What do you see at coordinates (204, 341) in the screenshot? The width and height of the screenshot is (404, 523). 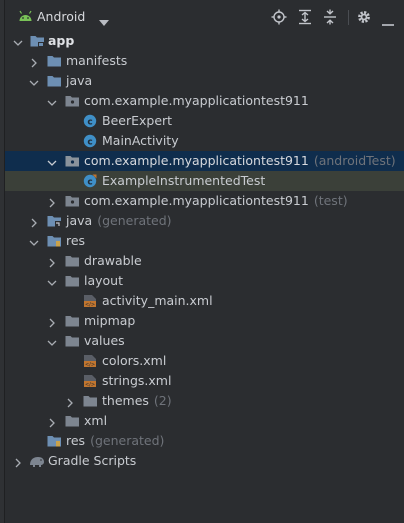 I see `tree-item-values: values` at bounding box center [204, 341].